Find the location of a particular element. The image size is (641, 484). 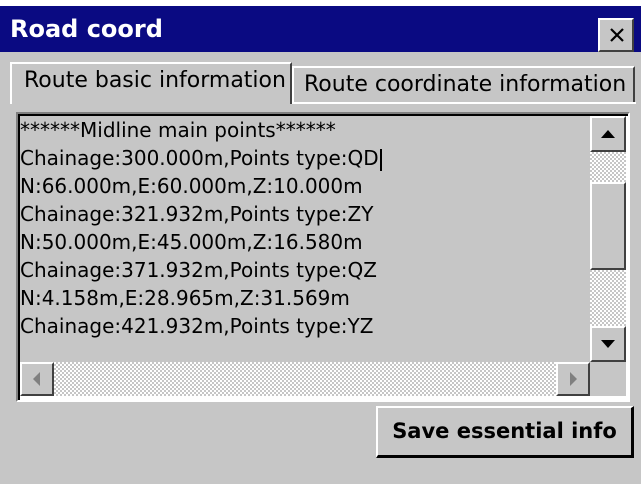

arrow-right-icon is located at coordinates (573, 379).